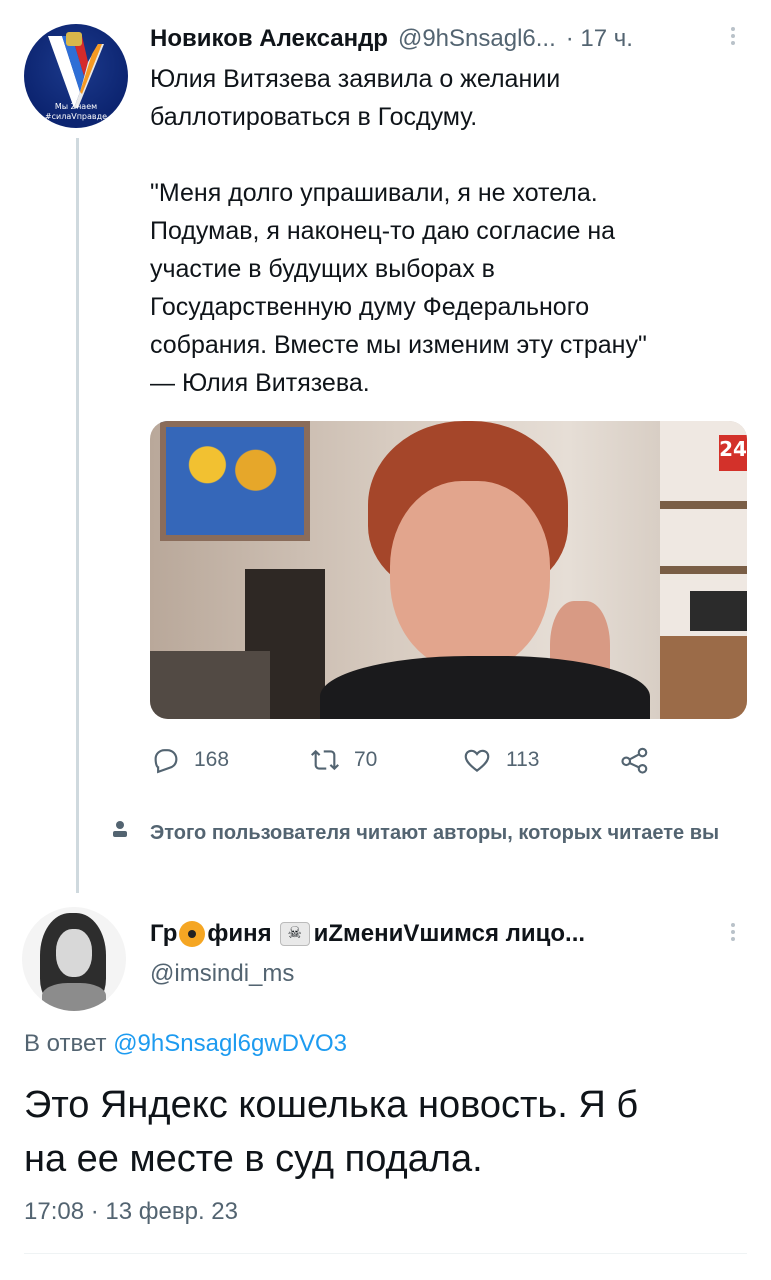 This screenshot has height=1280, width=771. What do you see at coordinates (210, 685) in the screenshot?
I see `table` at bounding box center [210, 685].